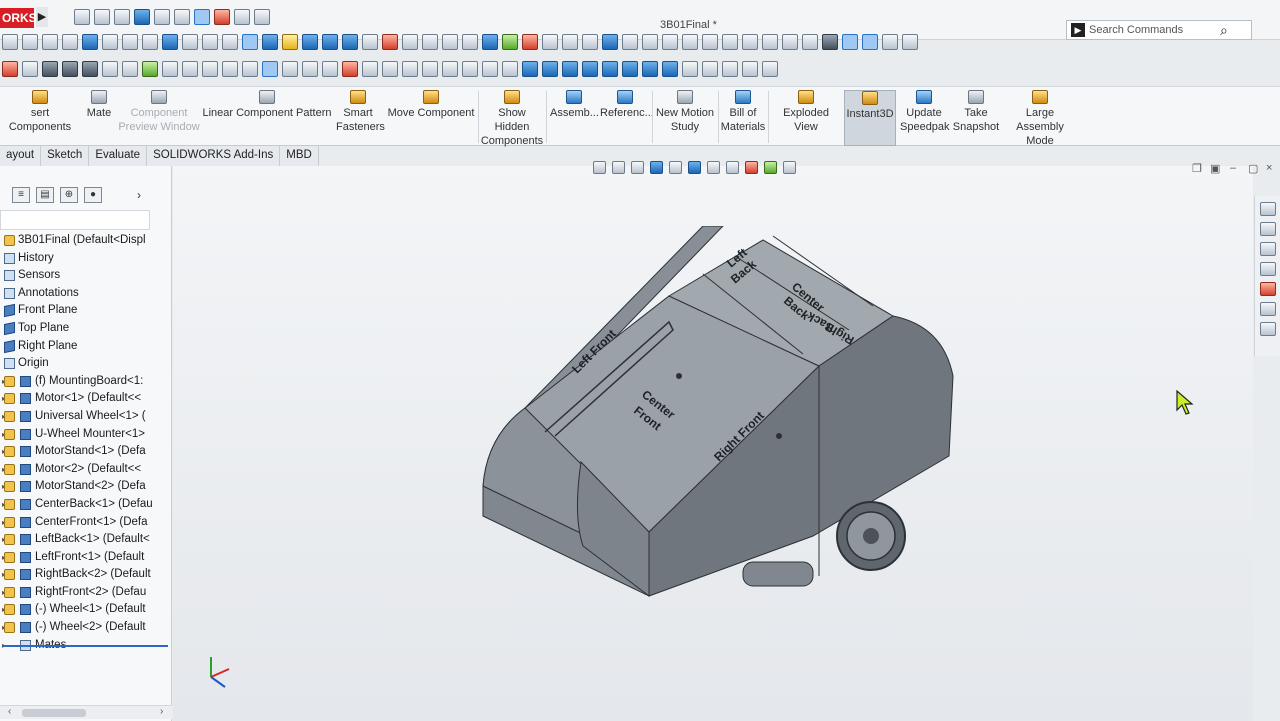 The width and height of the screenshot is (1280, 721). I want to click on custom-properties-icon, so click(1267, 309).